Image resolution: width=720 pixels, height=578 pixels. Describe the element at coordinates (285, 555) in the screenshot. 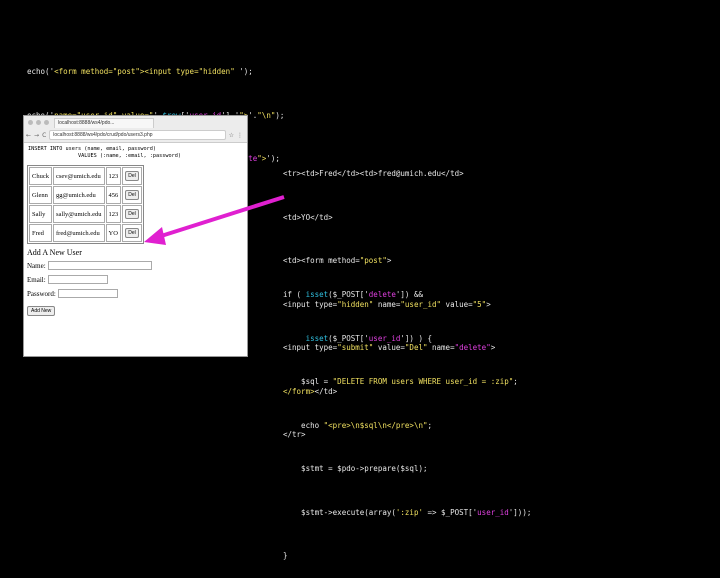

I see `code-line: }` at that location.